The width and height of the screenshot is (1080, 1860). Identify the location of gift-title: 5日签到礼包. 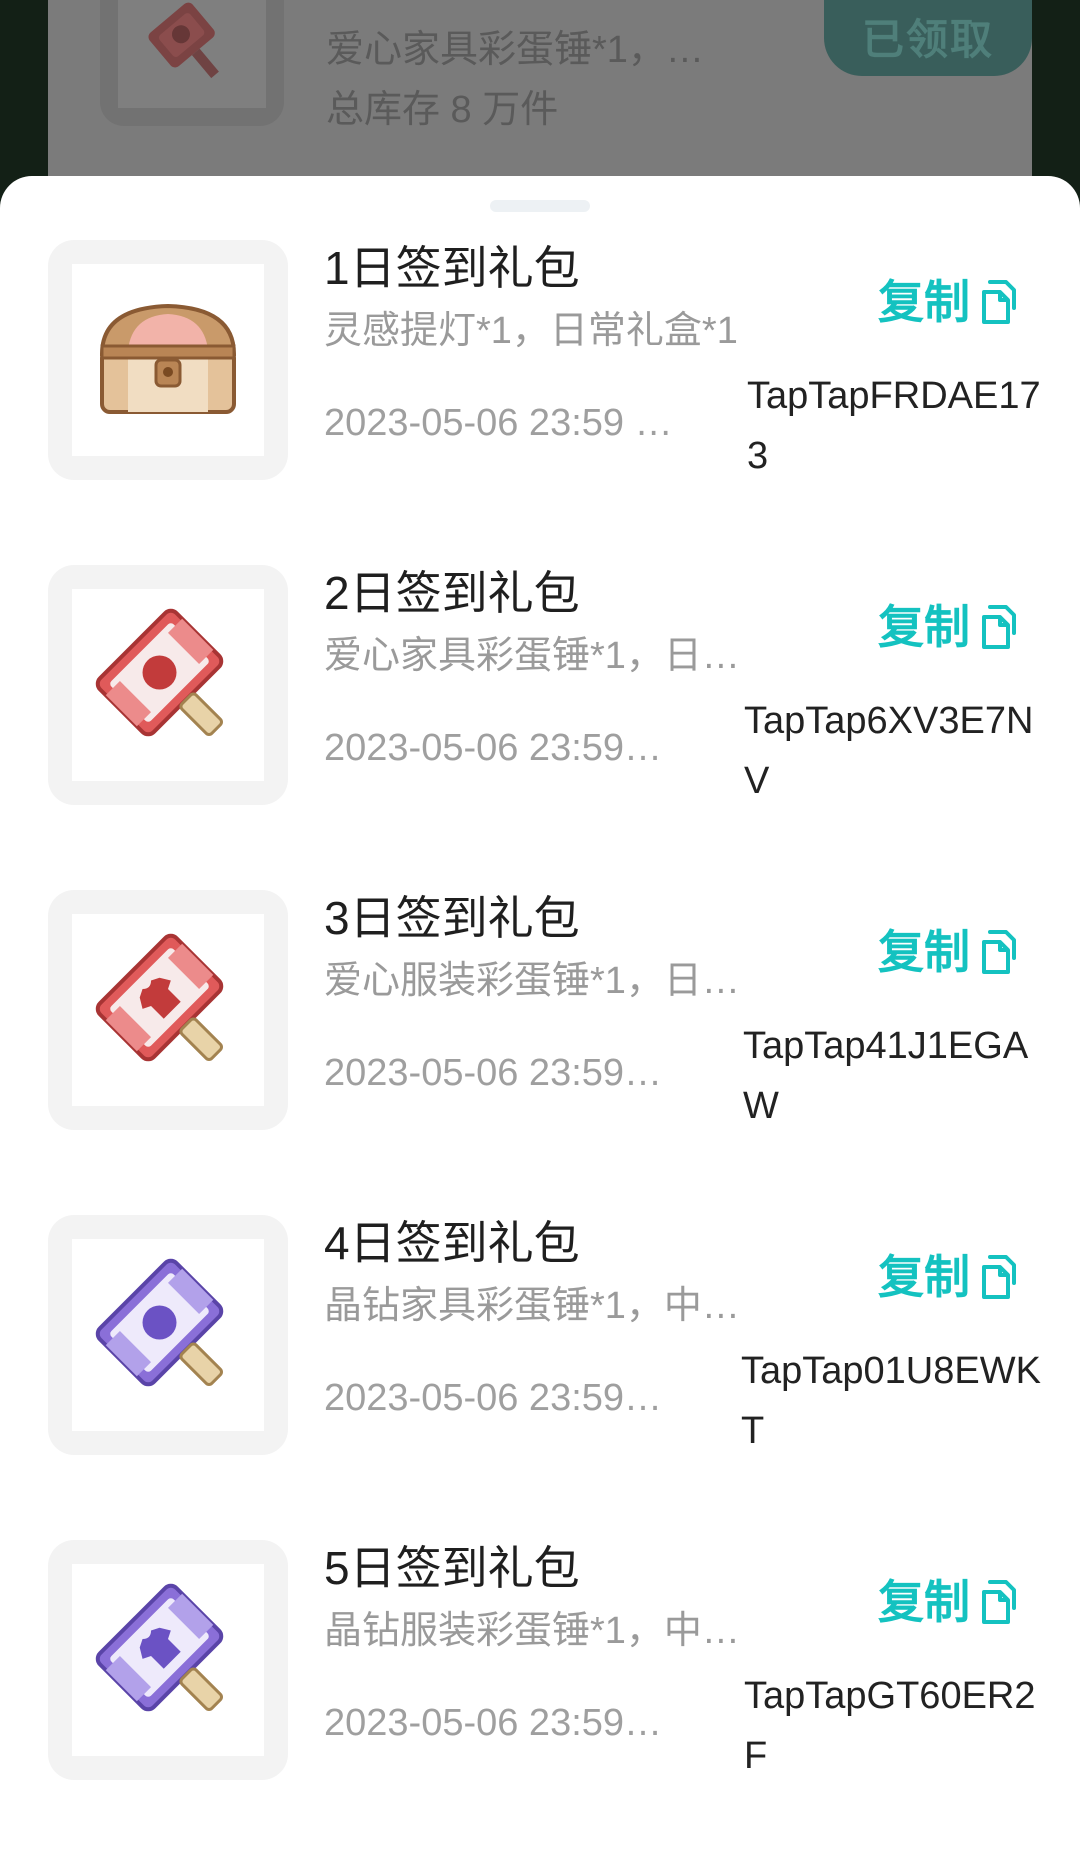
(452, 1568).